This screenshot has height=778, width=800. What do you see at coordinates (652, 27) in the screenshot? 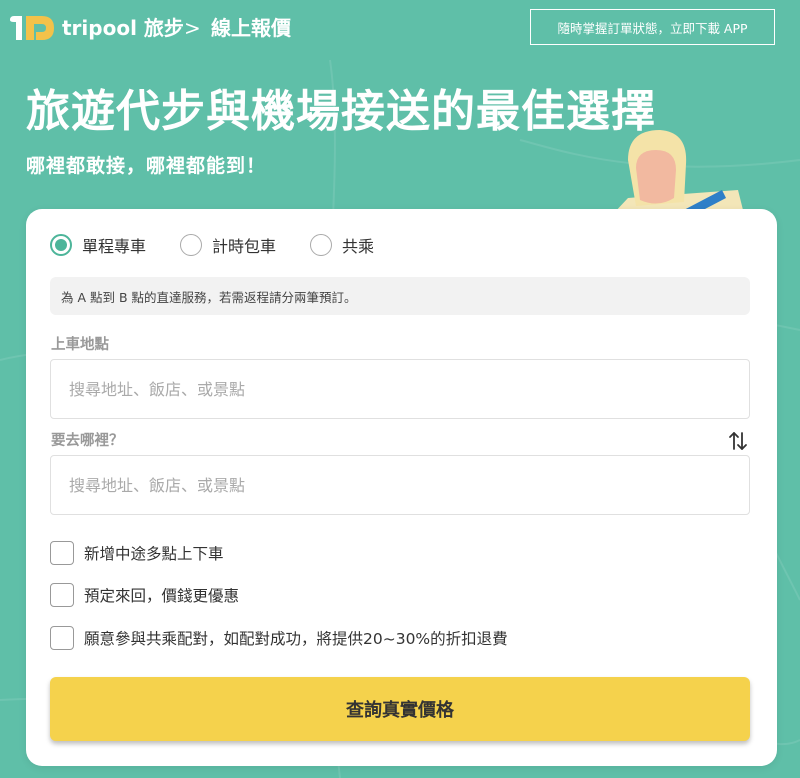
I see `download-app-button: 隨時掌握訂單狀態，立即下載 APP` at bounding box center [652, 27].